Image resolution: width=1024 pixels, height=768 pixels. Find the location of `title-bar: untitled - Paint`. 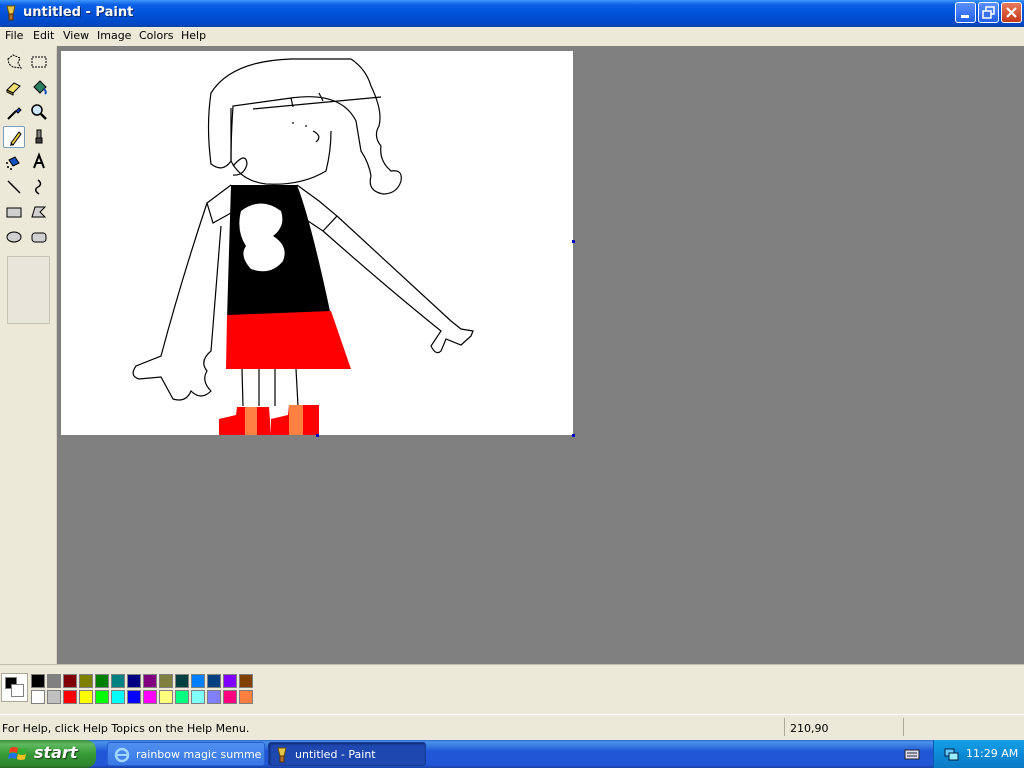

title-bar: untitled - Paint is located at coordinates (512, 13).